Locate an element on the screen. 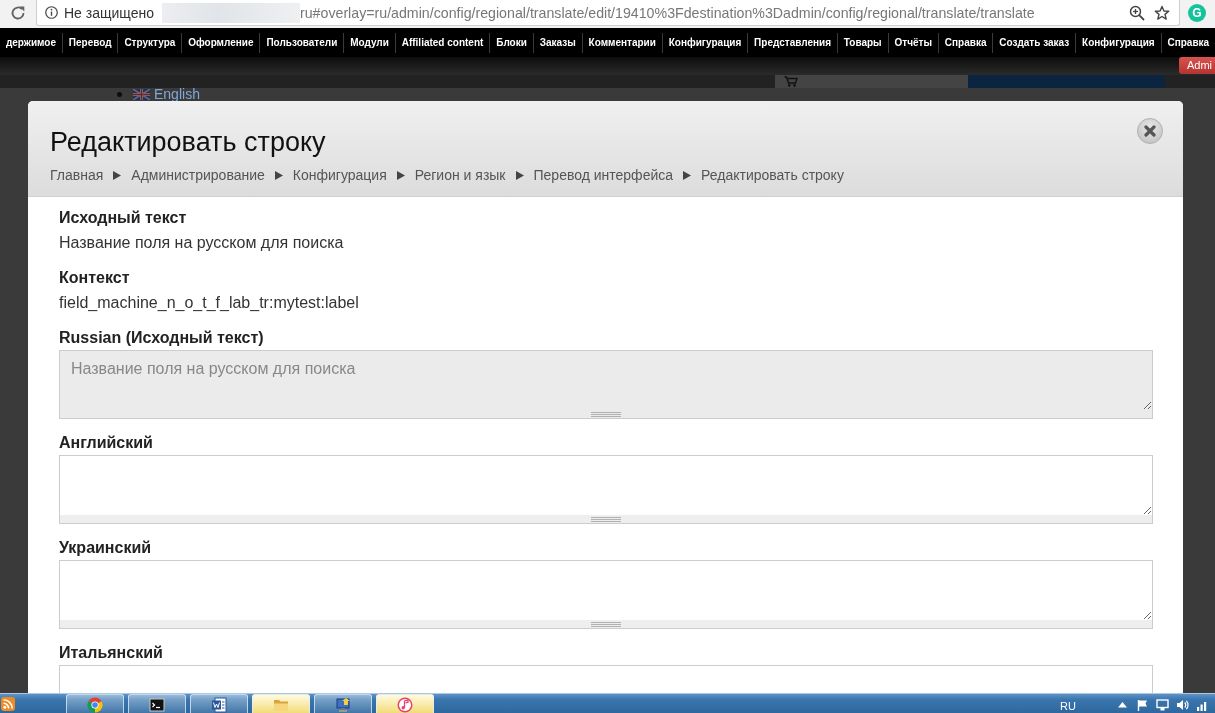  menu-item: Блоки is located at coordinates (512, 42).